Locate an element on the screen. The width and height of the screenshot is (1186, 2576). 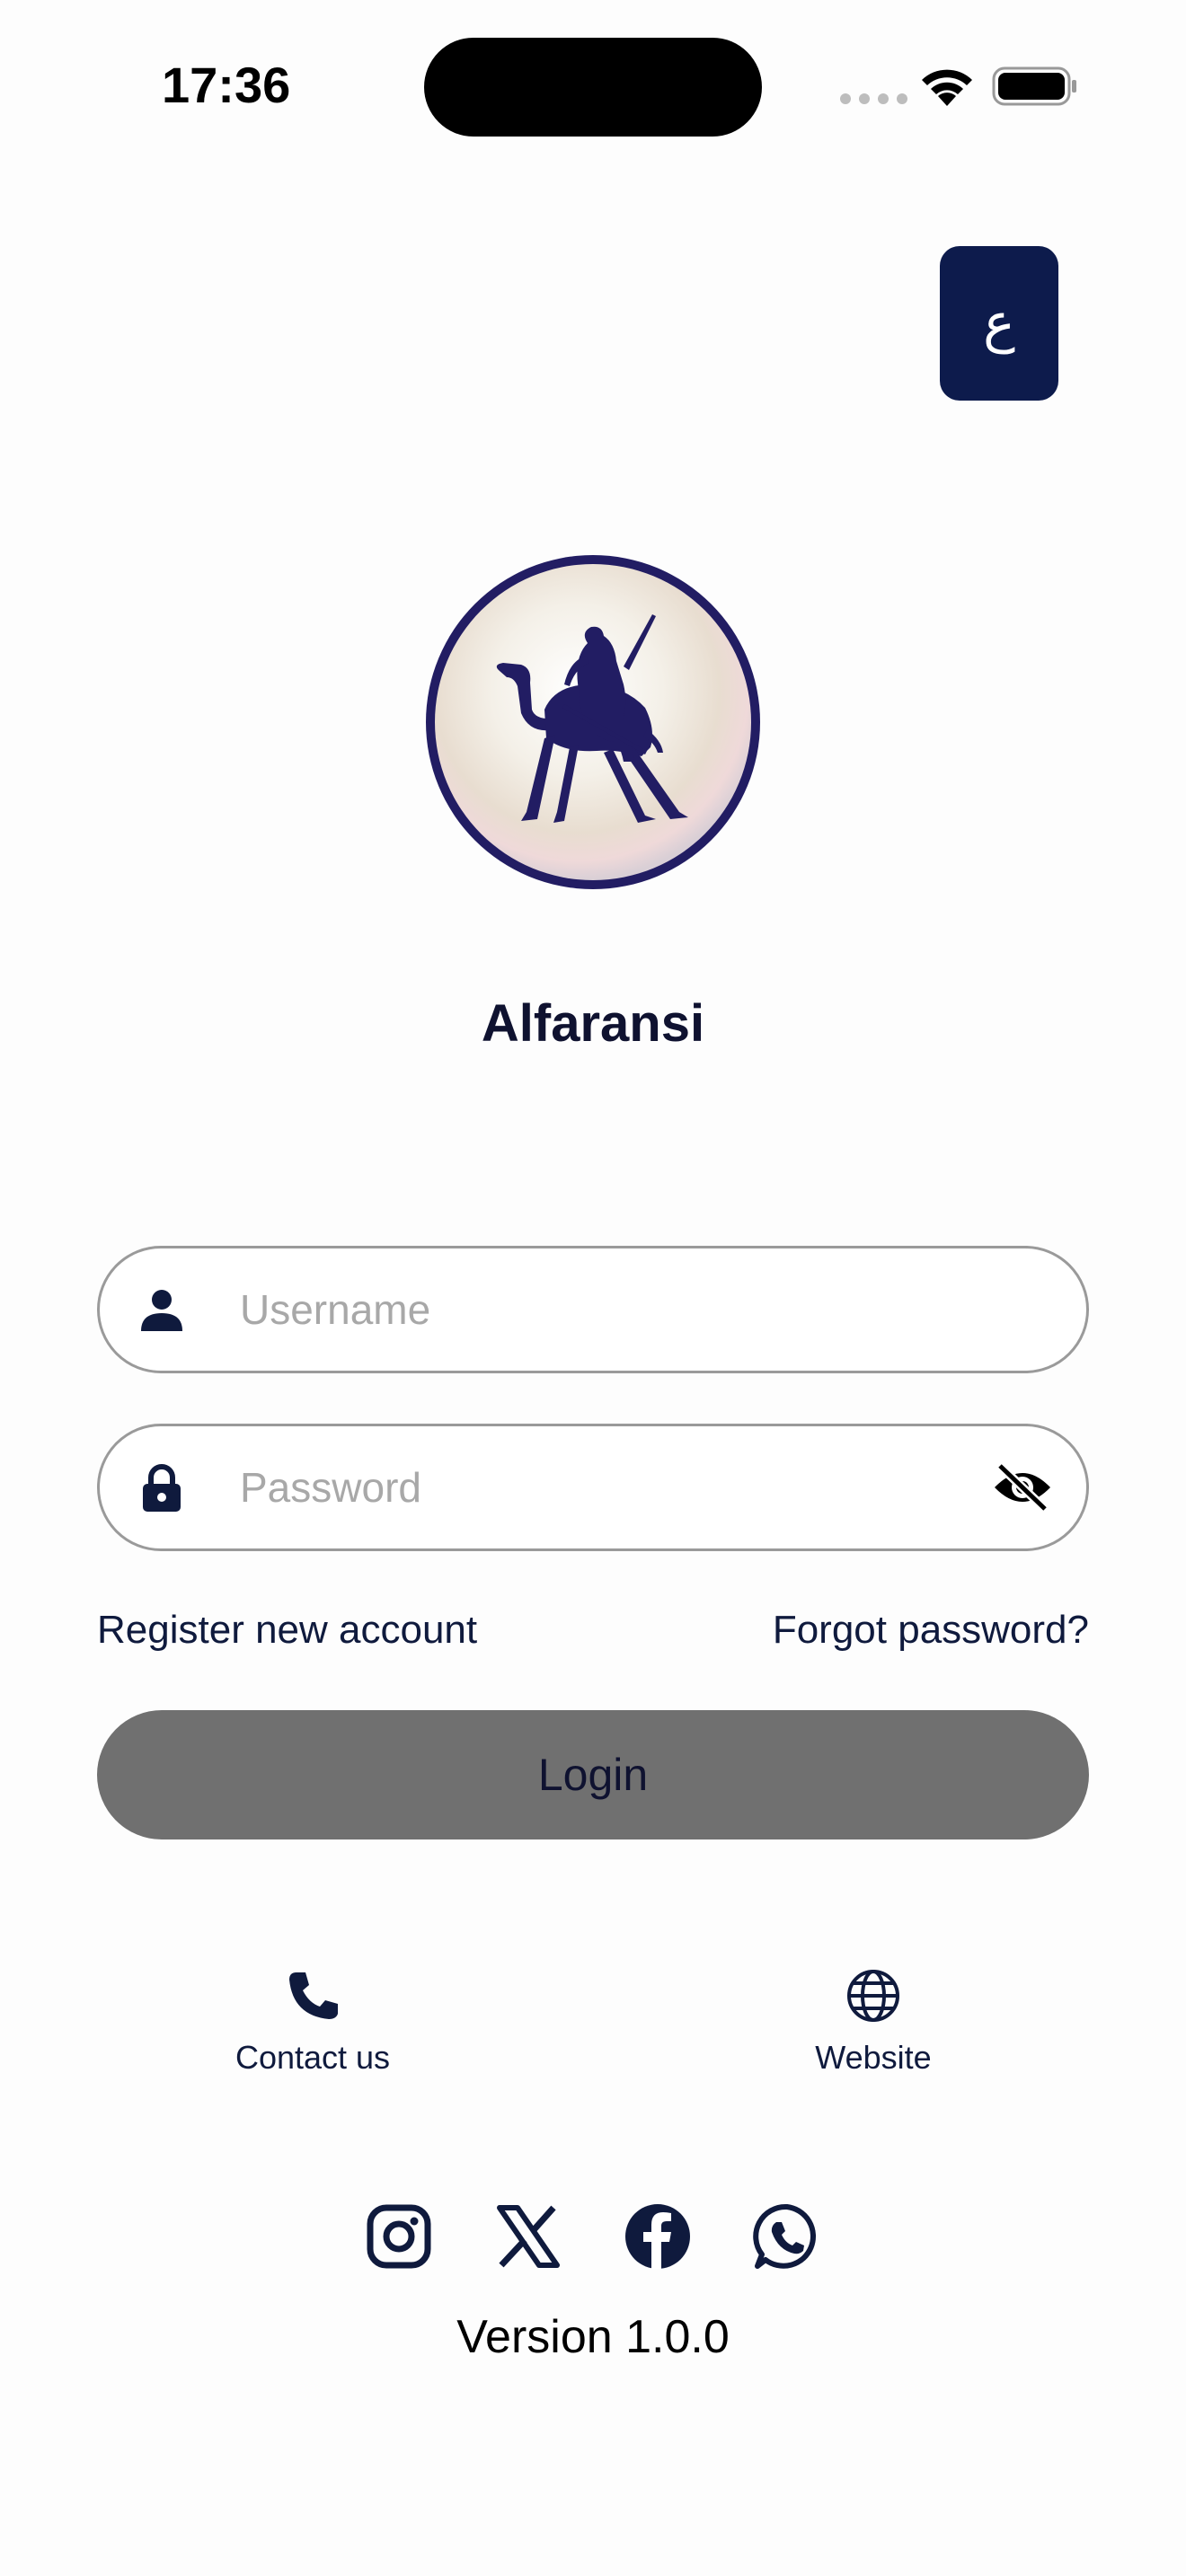
wifi-icon is located at coordinates (947, 87).